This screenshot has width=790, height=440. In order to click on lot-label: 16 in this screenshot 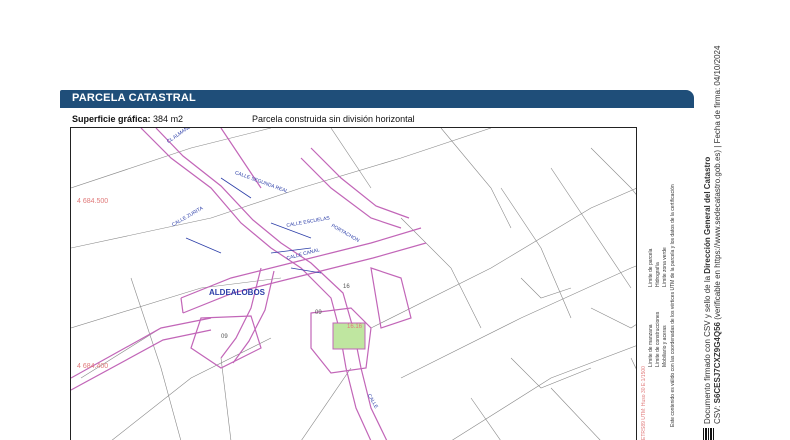, I will do `click(346, 287)`.